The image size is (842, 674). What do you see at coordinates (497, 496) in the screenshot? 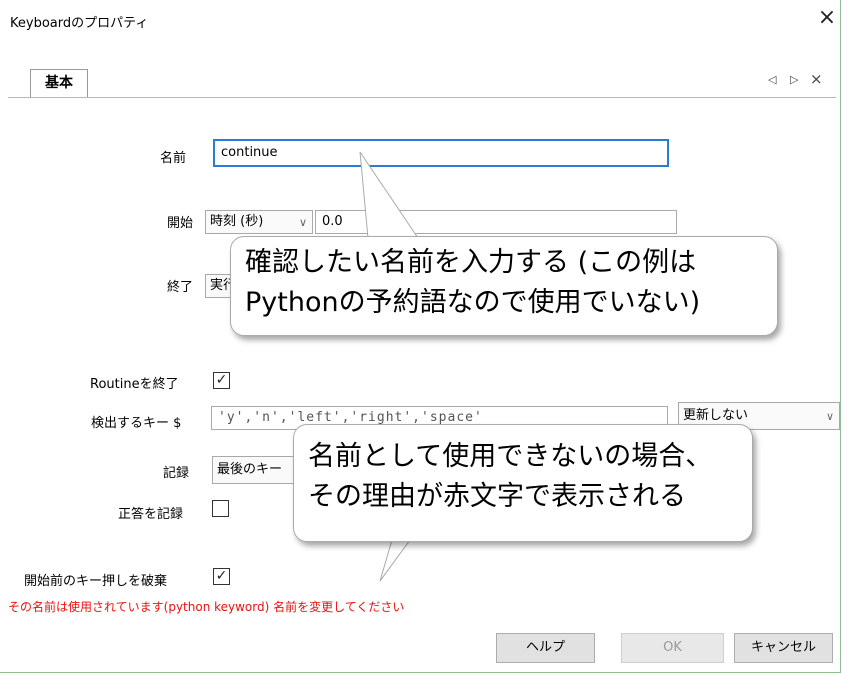
I see `callout-line: その理由が赤文字で表示される` at bounding box center [497, 496].